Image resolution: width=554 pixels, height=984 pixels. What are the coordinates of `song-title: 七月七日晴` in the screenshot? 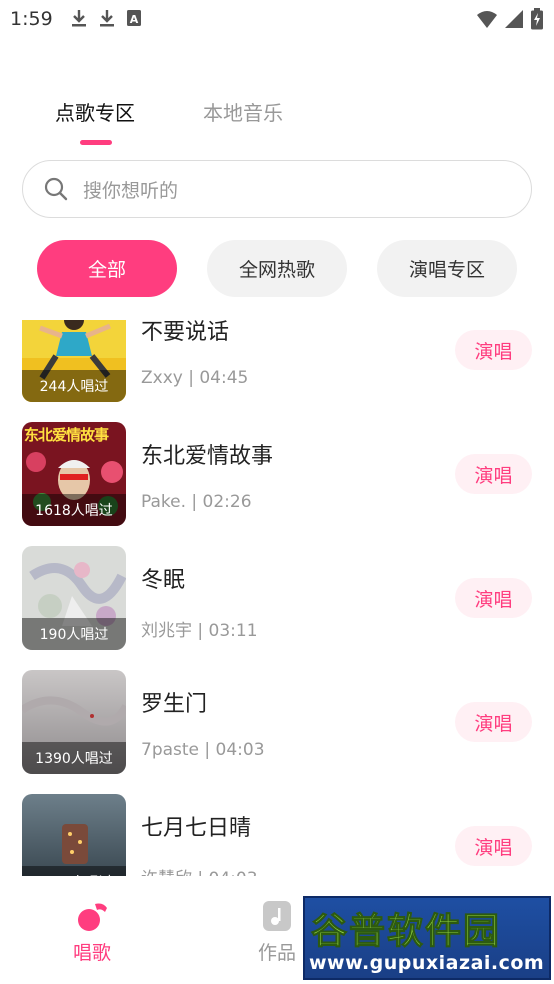 It's located at (196, 828).